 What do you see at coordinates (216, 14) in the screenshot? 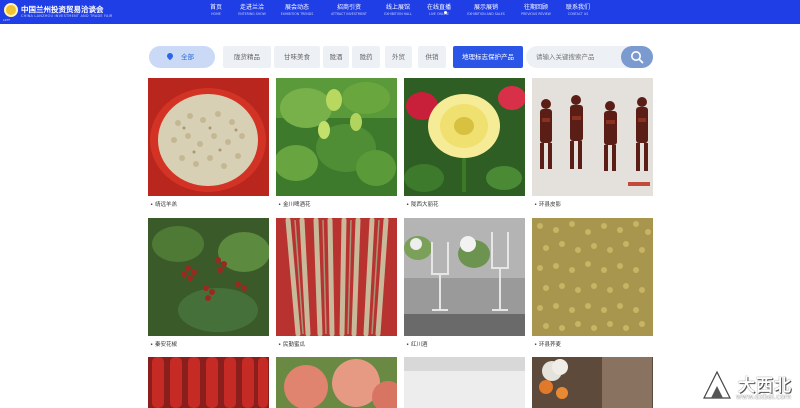
I see `nav-label-en: HOME` at bounding box center [216, 14].